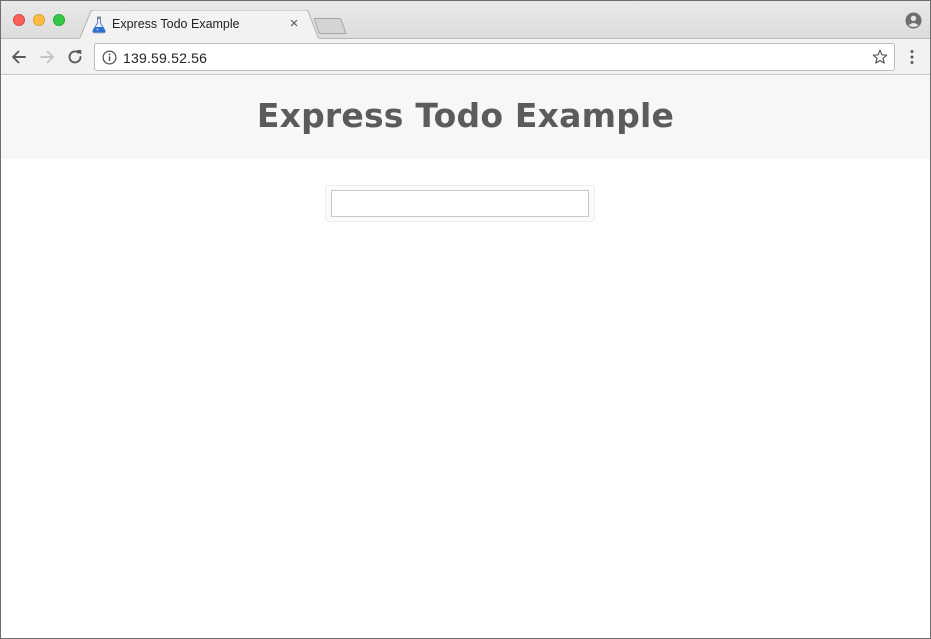 The height and width of the screenshot is (639, 931). I want to click on page-title: Express Todo Example, so click(465, 115).